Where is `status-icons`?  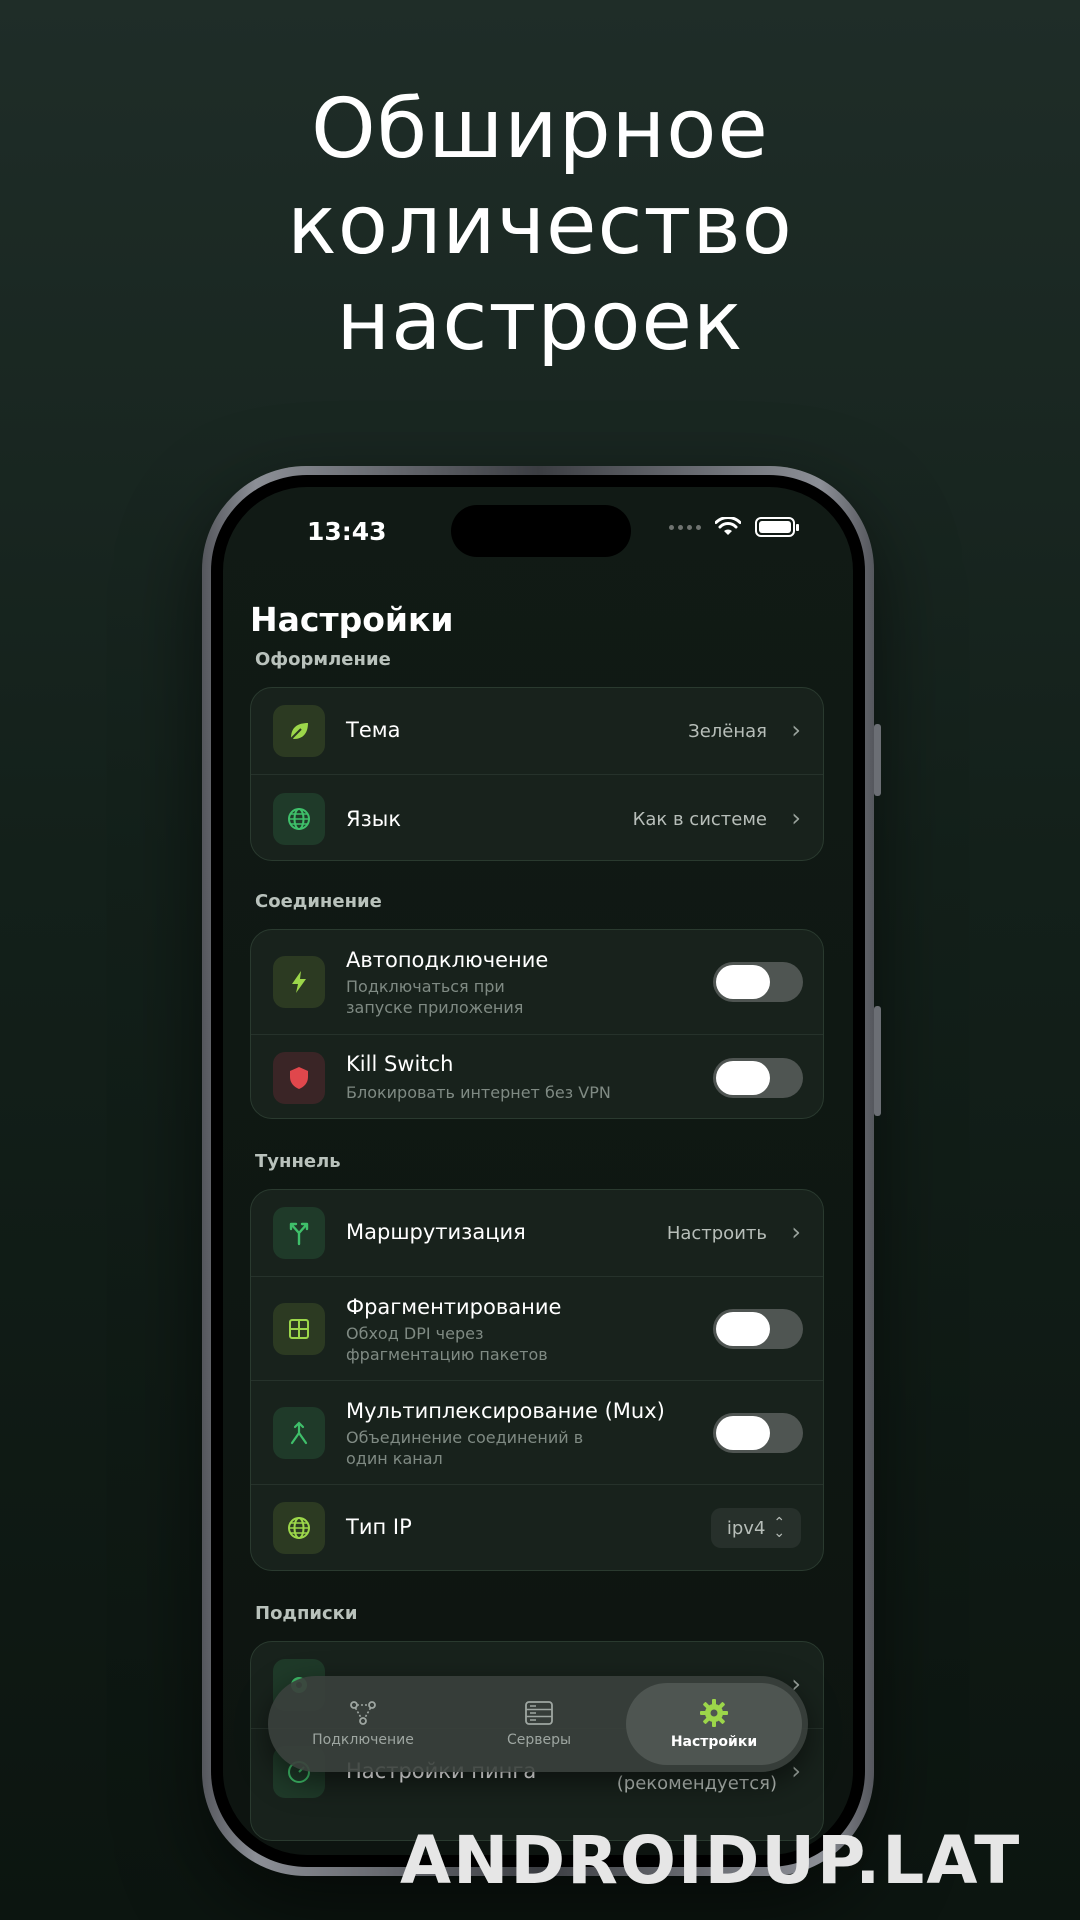
status-icons is located at coordinates (734, 527).